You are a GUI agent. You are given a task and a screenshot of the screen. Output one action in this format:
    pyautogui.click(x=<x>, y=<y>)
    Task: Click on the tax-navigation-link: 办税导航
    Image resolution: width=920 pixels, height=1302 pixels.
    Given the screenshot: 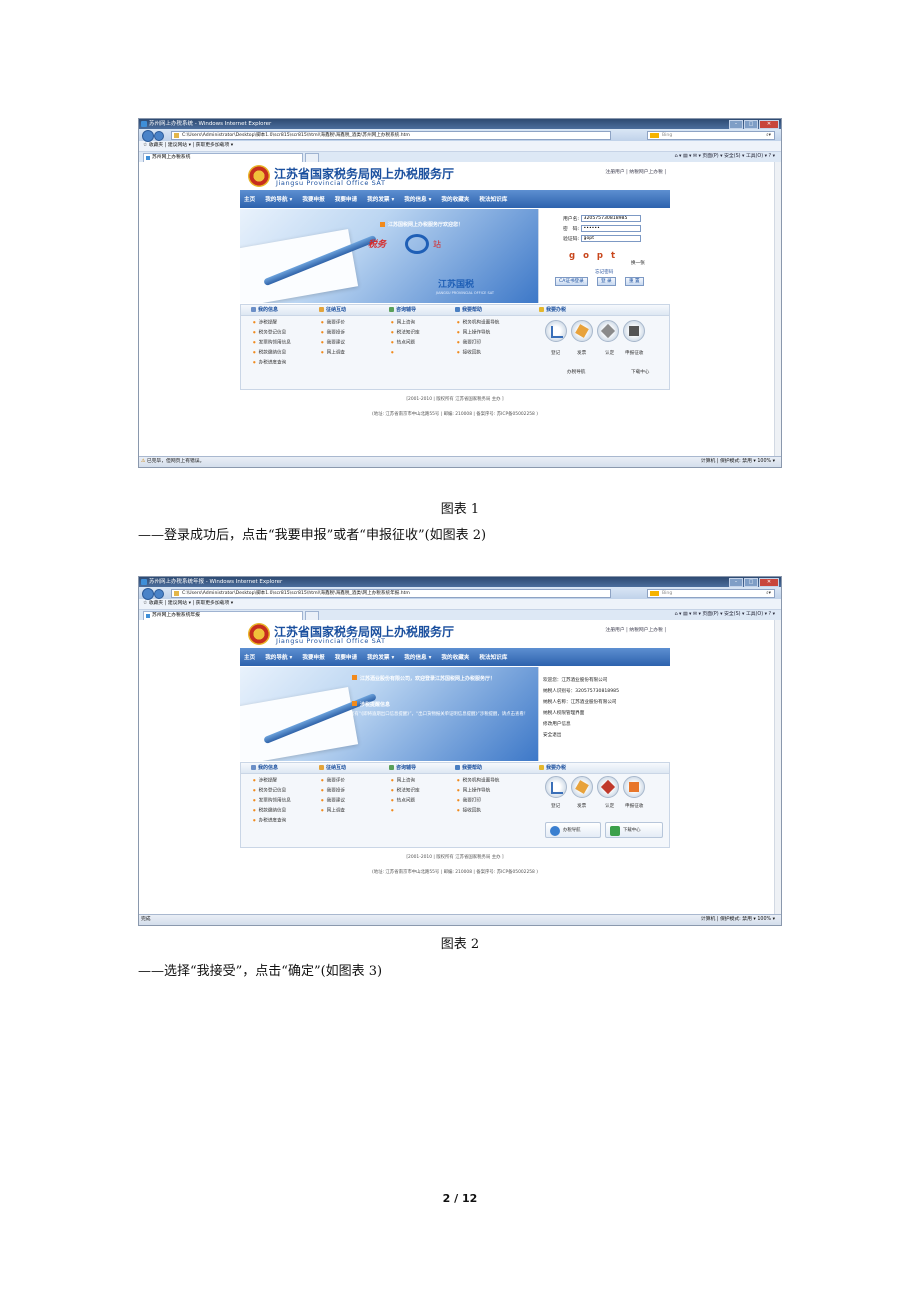 What is the action you would take?
    pyautogui.click(x=576, y=372)
    